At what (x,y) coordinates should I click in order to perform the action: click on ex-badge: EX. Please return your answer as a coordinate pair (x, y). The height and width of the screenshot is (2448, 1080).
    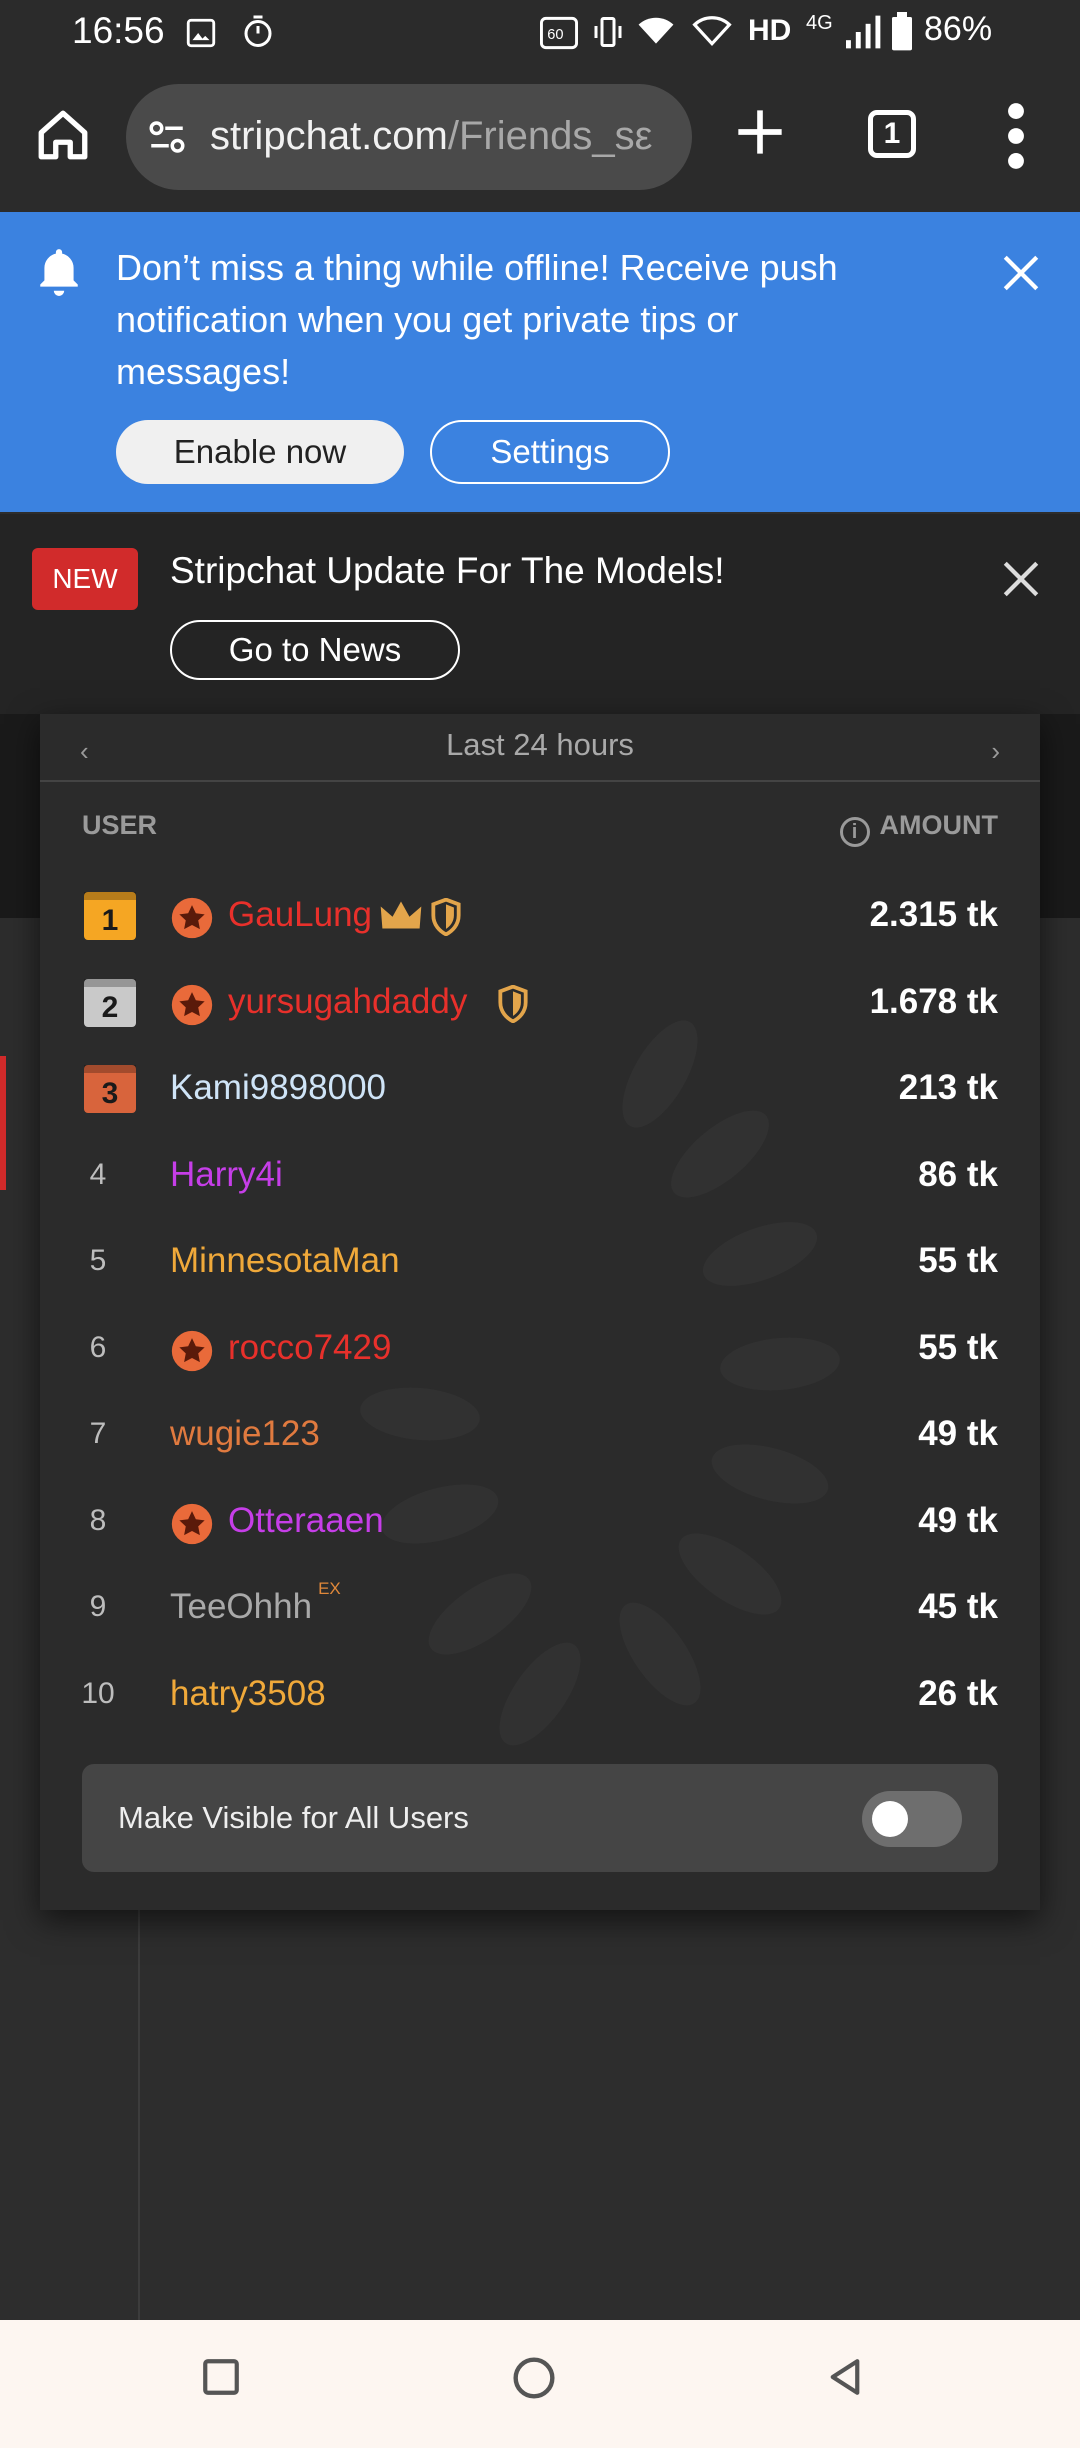
    Looking at the image, I should click on (329, 1588).